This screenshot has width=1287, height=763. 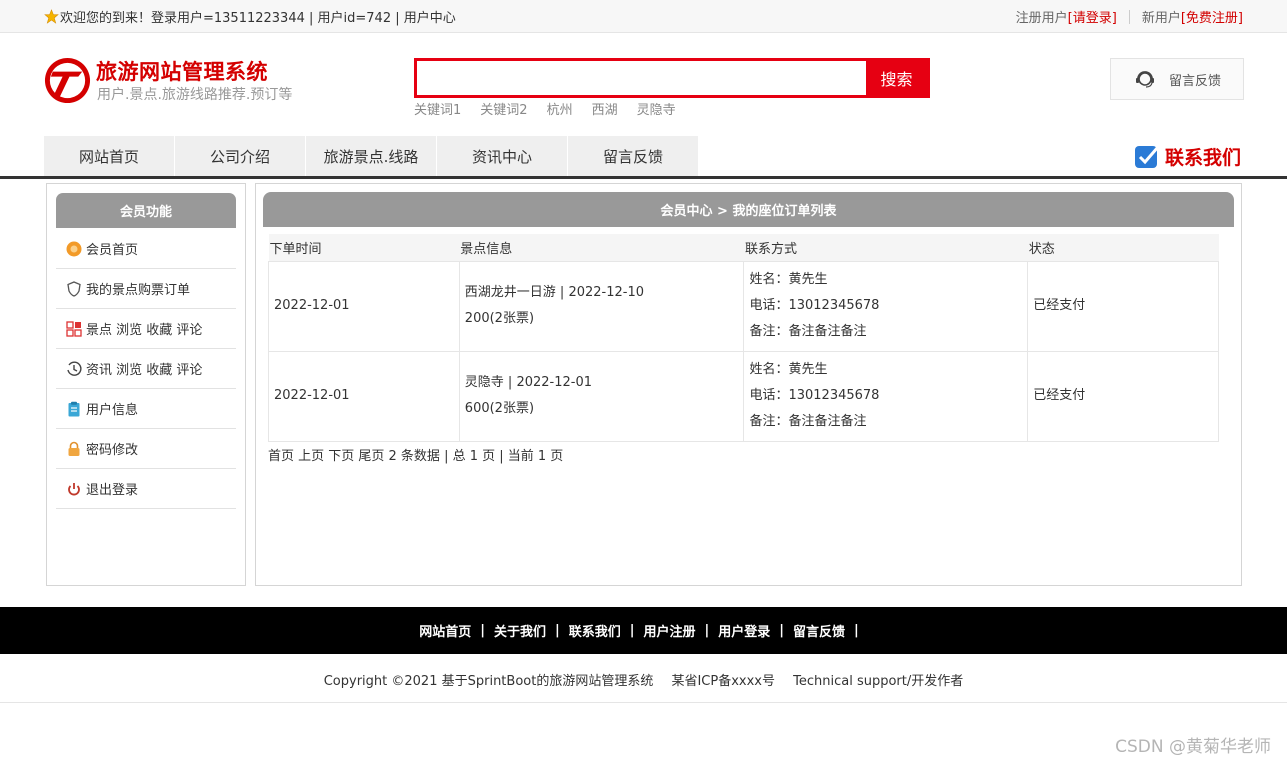 What do you see at coordinates (723, 681) in the screenshot?
I see `icp-text: 某省ICP备xxxx号` at bounding box center [723, 681].